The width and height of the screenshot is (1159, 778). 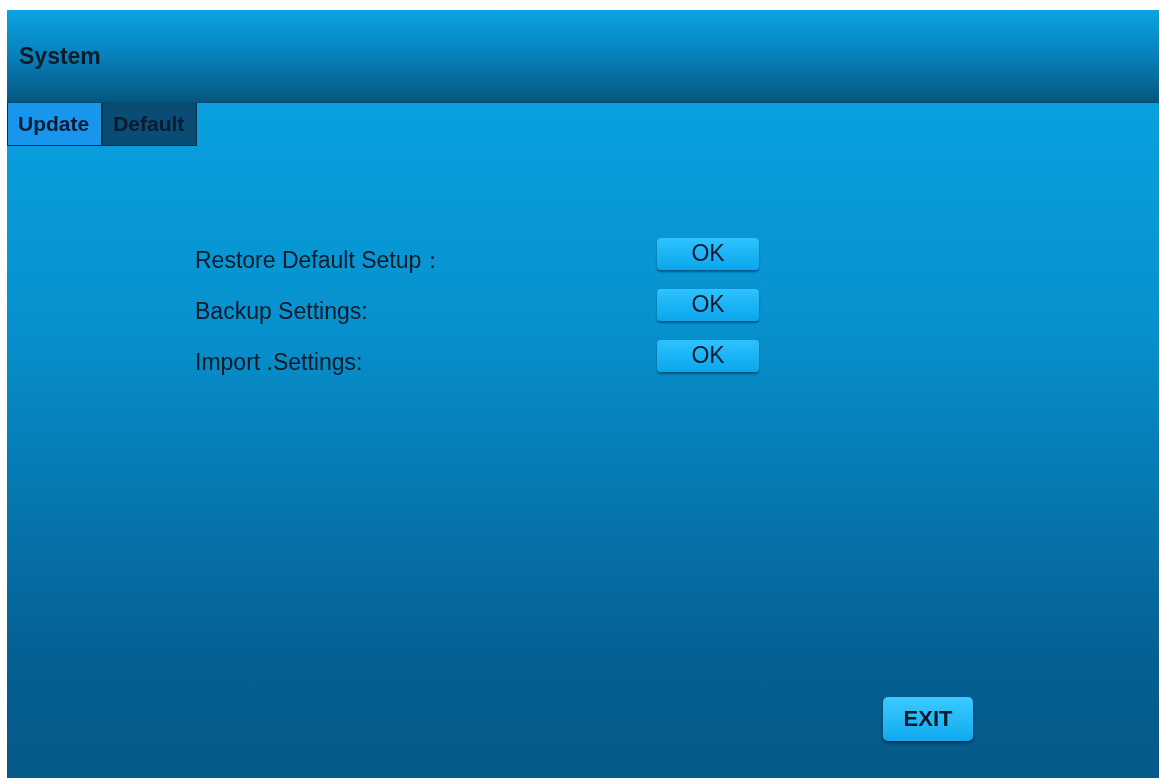 What do you see at coordinates (928, 719) in the screenshot?
I see `exit-button: EXIT` at bounding box center [928, 719].